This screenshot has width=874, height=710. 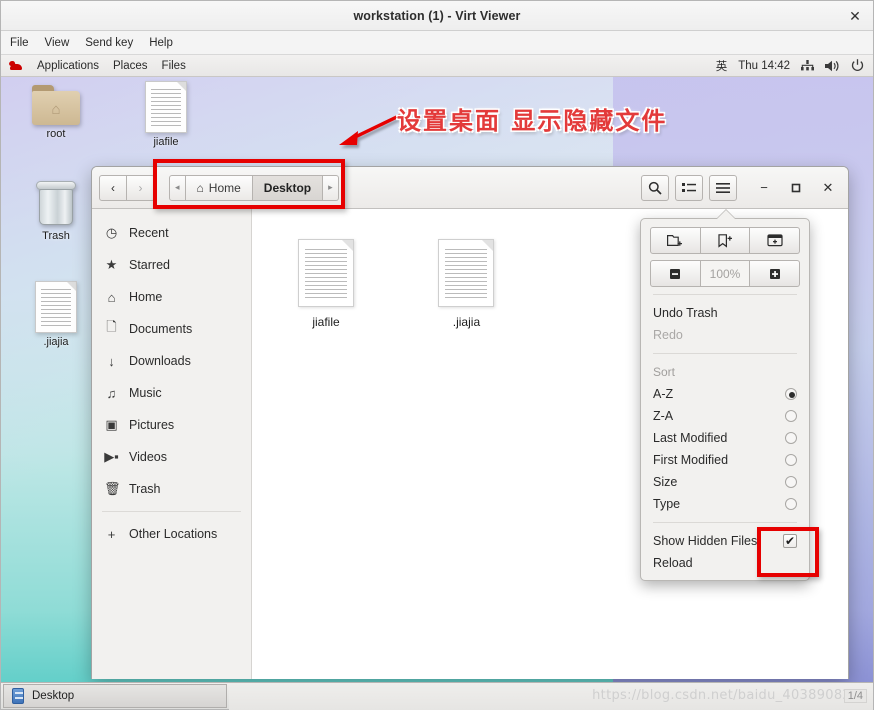 I want to click on sidebar-item-label: Music, so click(x=145, y=393).